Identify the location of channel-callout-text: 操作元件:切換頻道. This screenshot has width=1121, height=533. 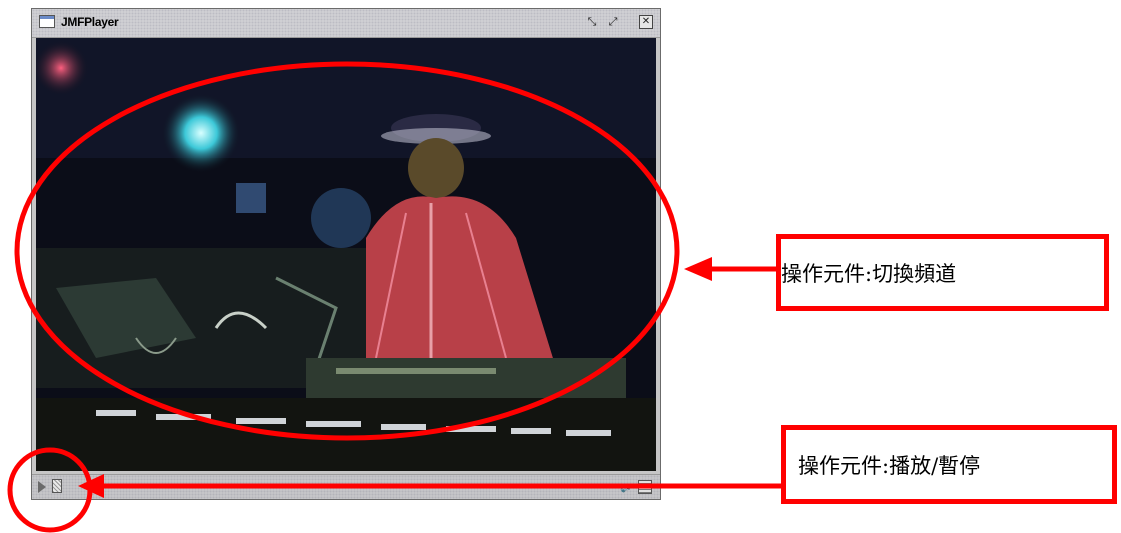
(869, 273).